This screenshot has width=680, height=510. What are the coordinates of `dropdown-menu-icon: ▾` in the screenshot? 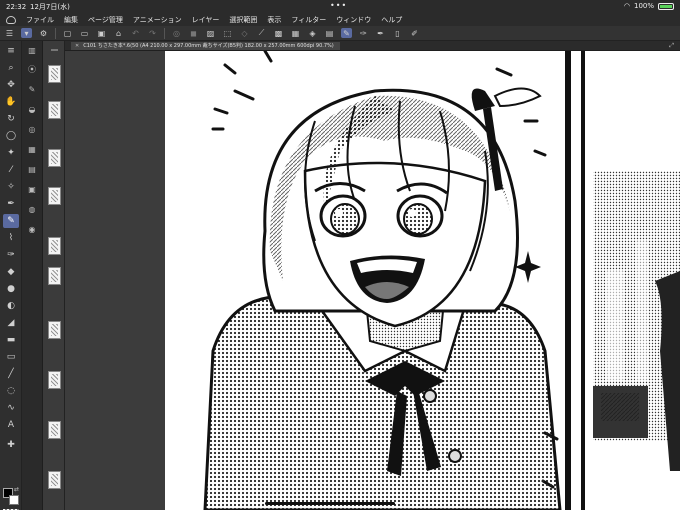 It's located at (26, 33).